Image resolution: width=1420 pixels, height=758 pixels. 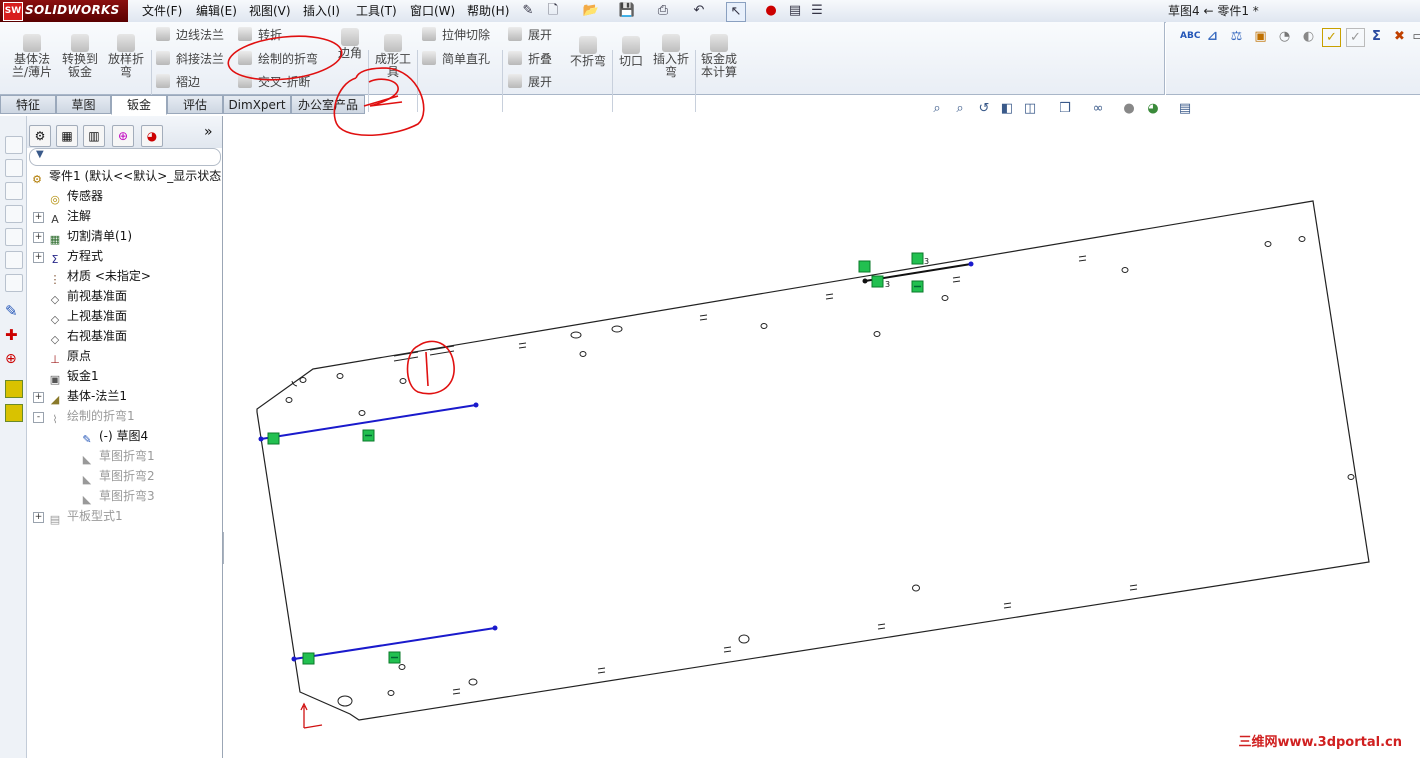 I want to click on site-watermark: 三维网www.3dportal.cn, so click(x=1320, y=742).